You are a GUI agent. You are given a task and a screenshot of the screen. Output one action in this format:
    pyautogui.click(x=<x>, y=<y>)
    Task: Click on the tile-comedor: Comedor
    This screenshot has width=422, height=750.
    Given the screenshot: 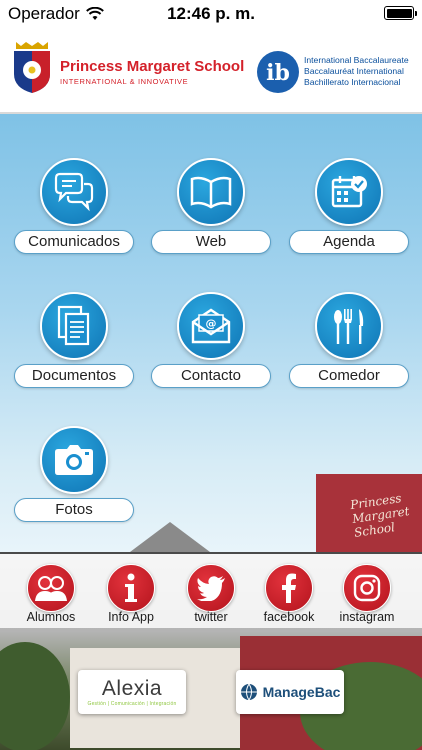 What is the action you would take?
    pyautogui.click(x=349, y=352)
    